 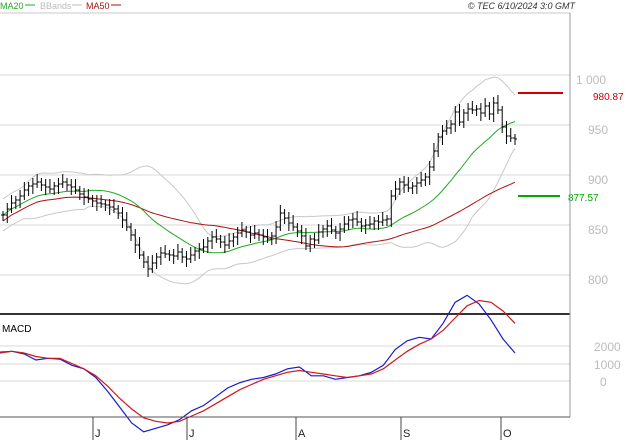 What do you see at coordinates (598, 130) in the screenshot?
I see `y-tick-label: 950` at bounding box center [598, 130].